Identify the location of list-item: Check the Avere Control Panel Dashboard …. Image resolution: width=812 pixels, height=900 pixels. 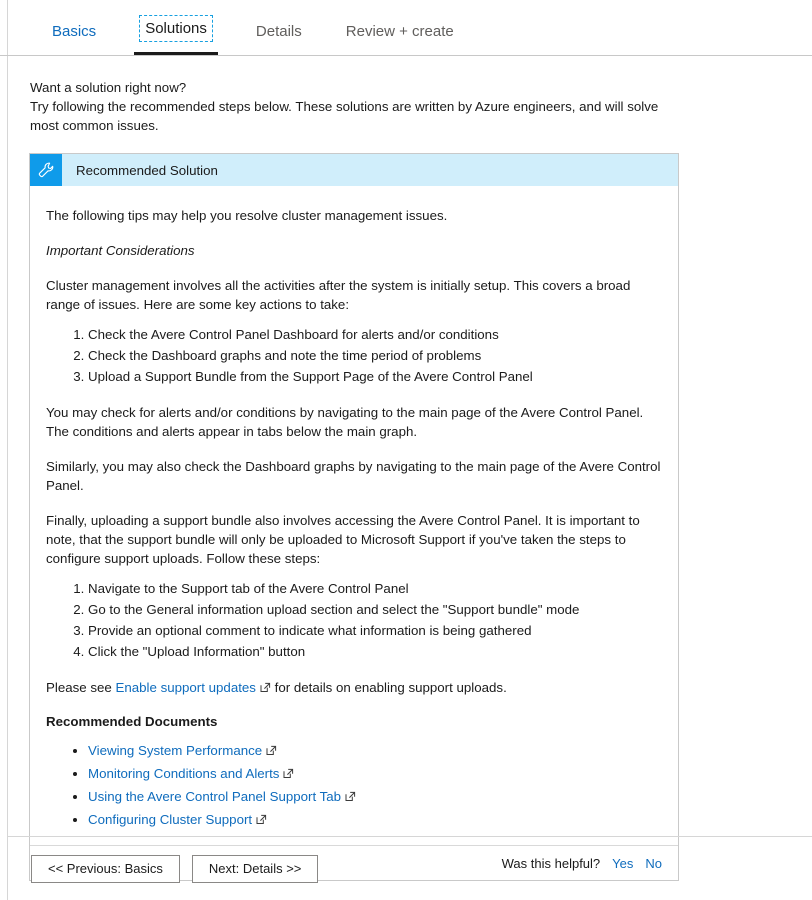
(375, 334).